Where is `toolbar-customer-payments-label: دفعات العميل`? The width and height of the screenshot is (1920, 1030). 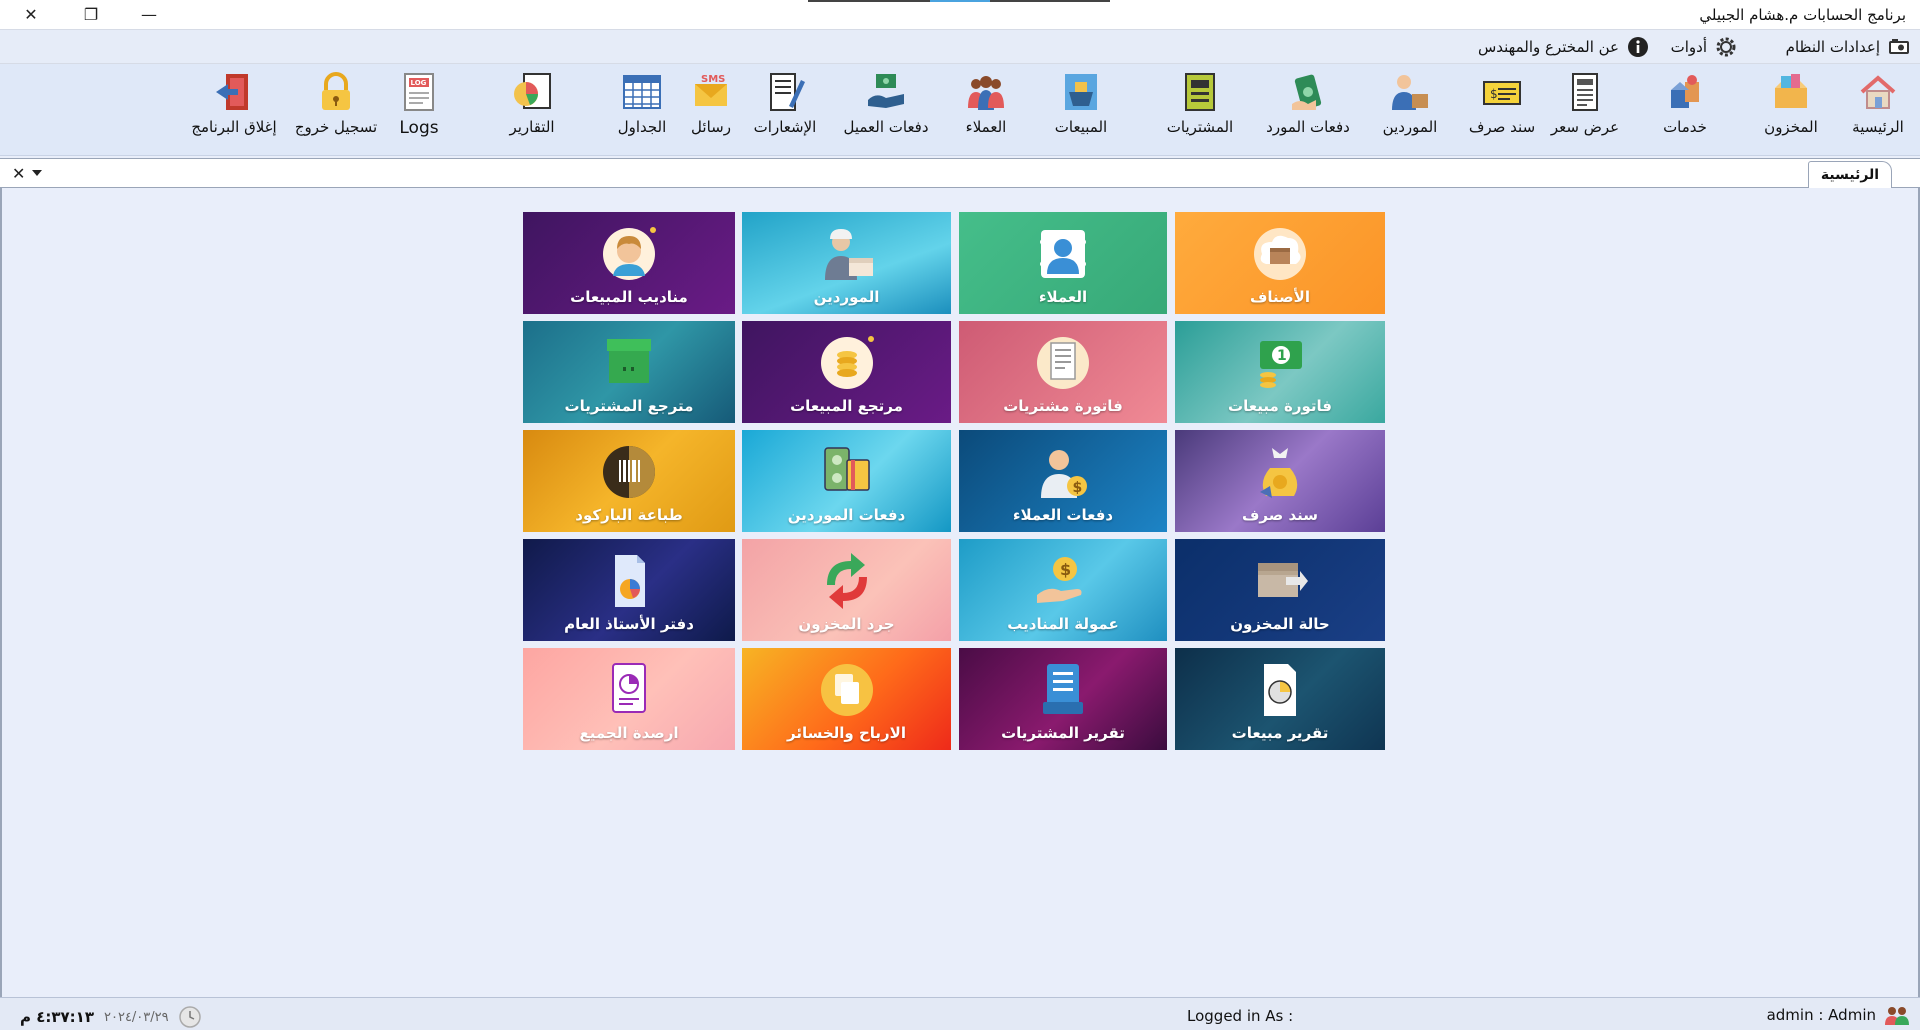 toolbar-customer-payments-label: دفعات العميل is located at coordinates (886, 127).